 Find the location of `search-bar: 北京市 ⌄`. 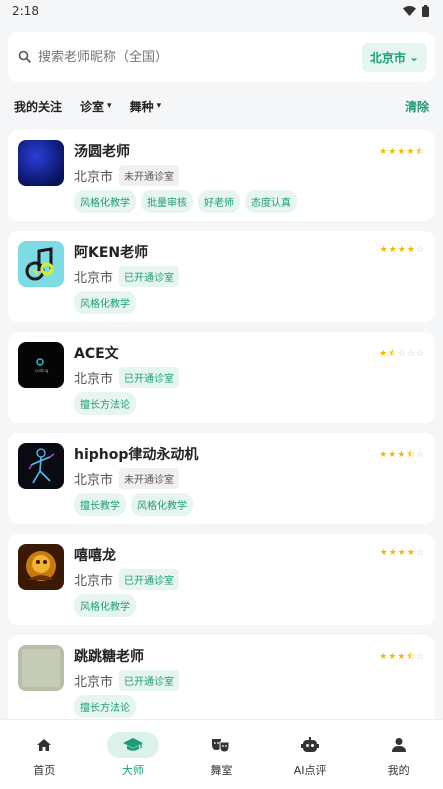

search-bar: 北京市 ⌄ is located at coordinates (221, 57).